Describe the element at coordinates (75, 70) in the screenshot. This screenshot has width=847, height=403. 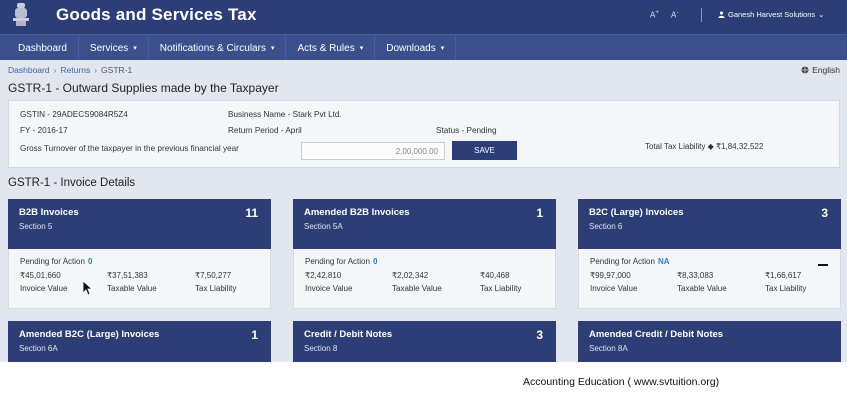
I see `breadcrumb-returns: Returns` at that location.